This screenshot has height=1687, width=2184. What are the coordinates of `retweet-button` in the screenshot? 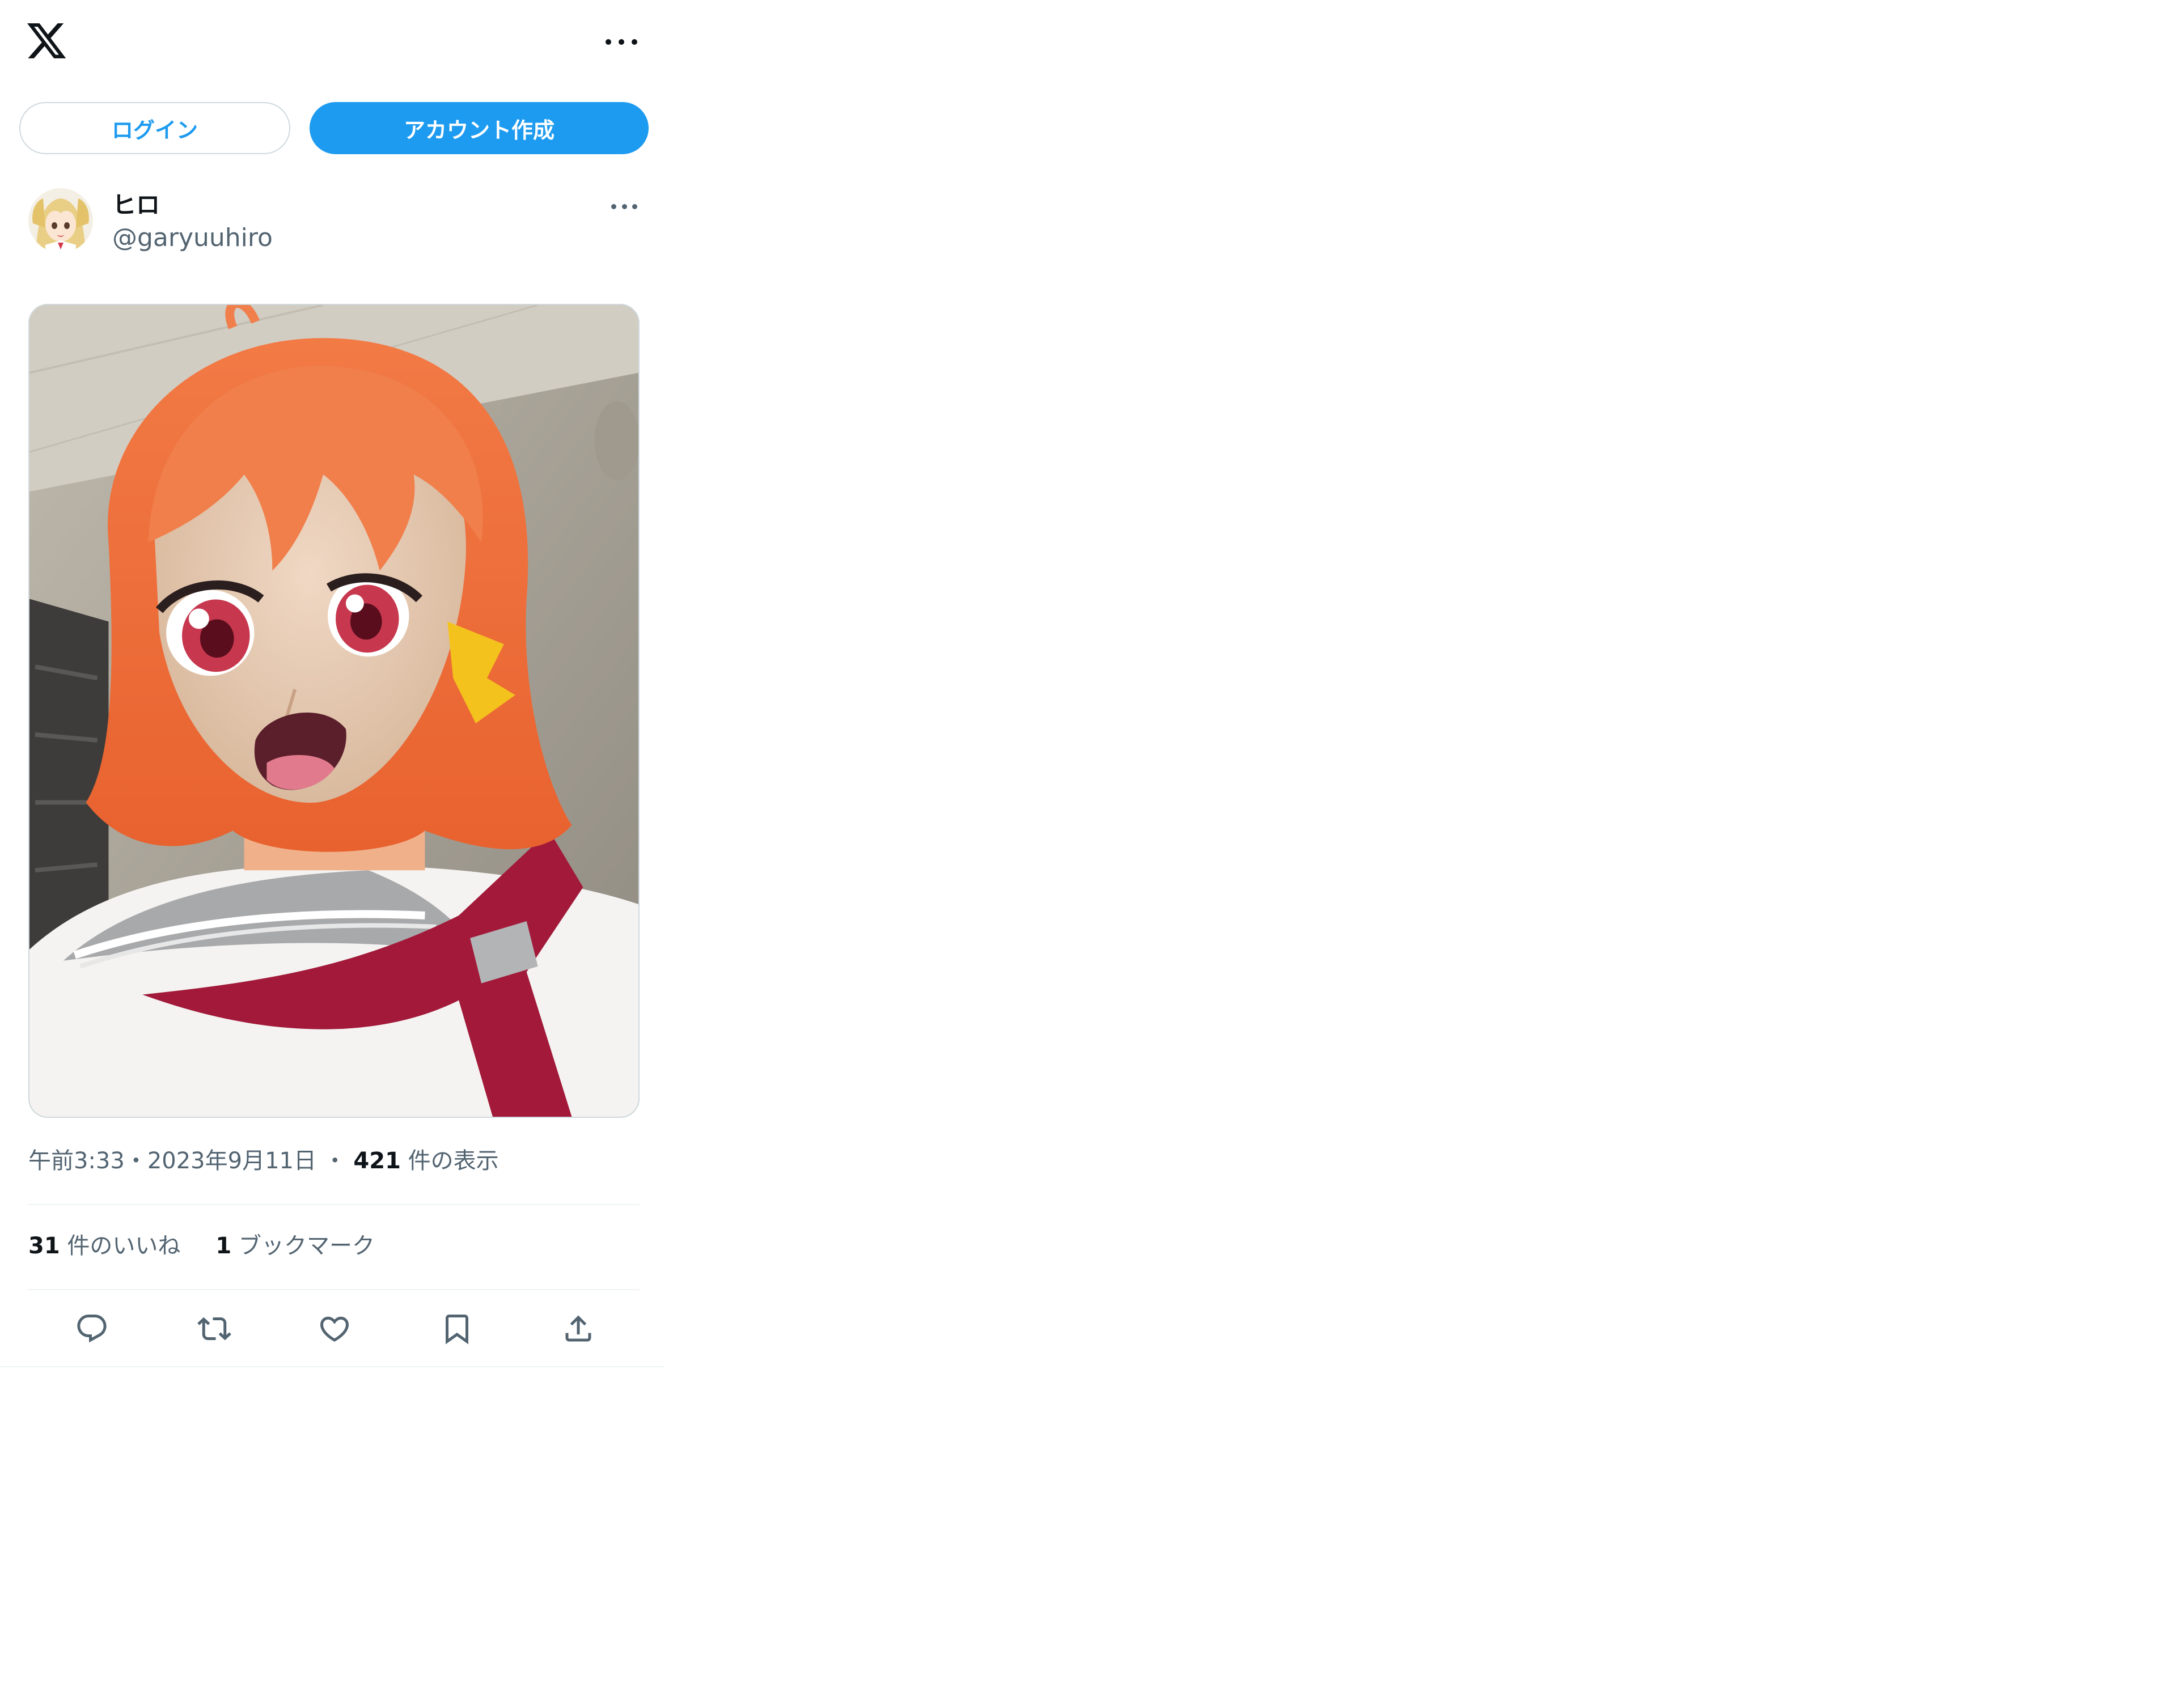 It's located at (214, 1328).